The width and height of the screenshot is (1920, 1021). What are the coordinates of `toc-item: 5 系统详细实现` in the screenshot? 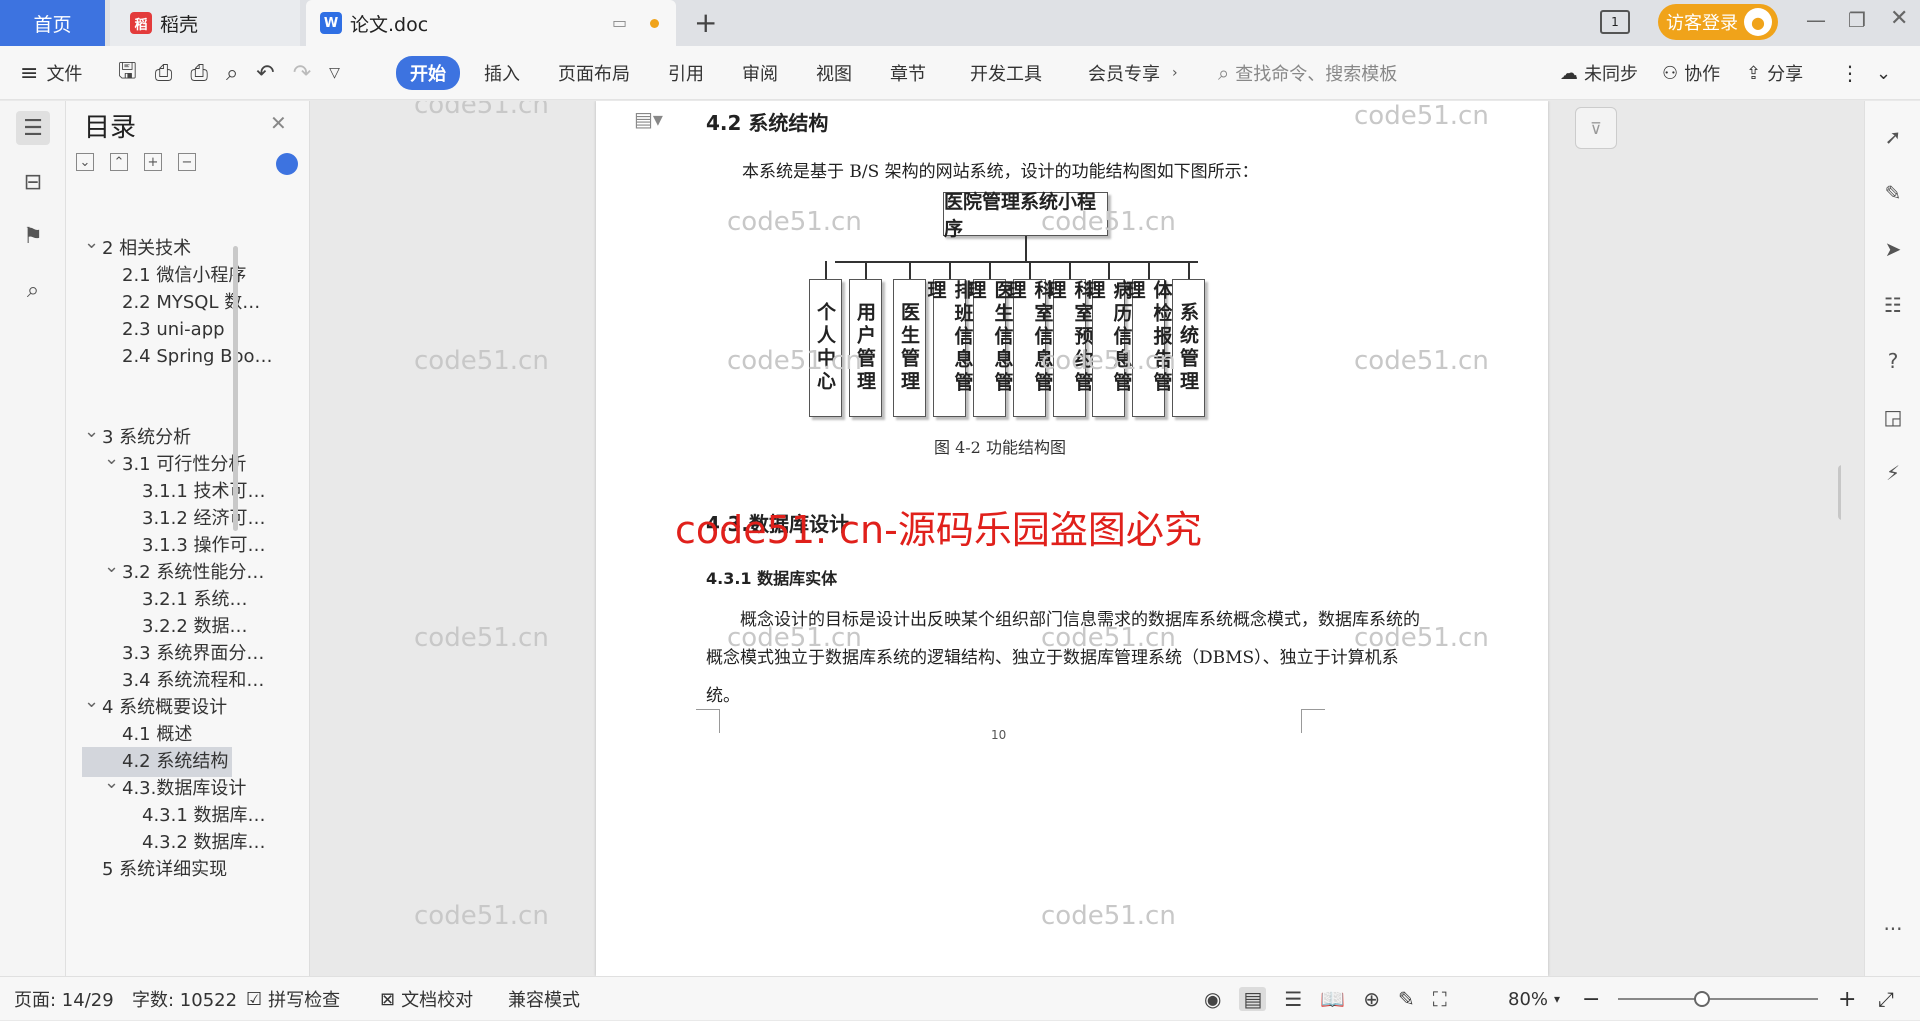 It's located at (157, 870).